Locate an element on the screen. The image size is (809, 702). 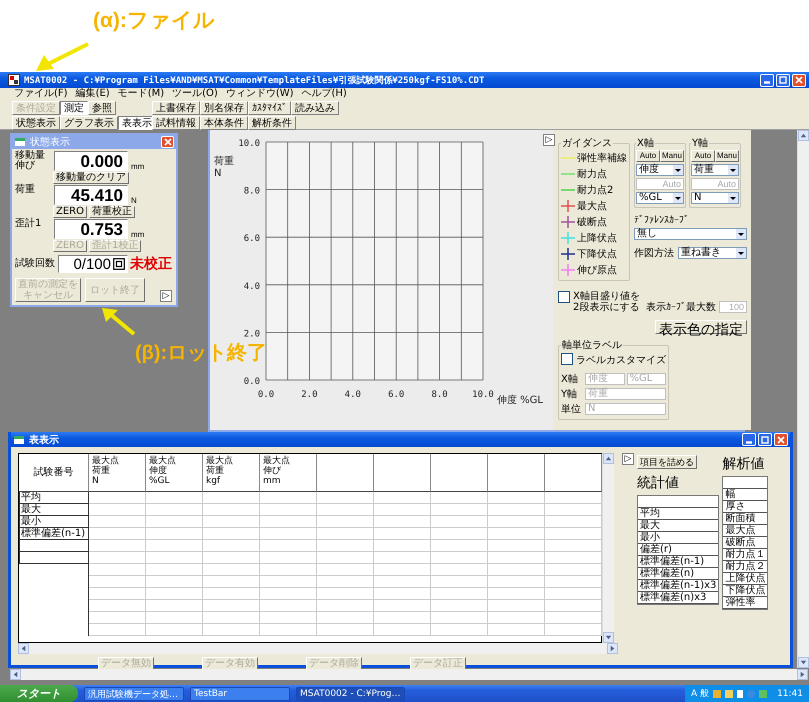
list-item: 標準偏差(n-1)x3 is located at coordinates (678, 586).